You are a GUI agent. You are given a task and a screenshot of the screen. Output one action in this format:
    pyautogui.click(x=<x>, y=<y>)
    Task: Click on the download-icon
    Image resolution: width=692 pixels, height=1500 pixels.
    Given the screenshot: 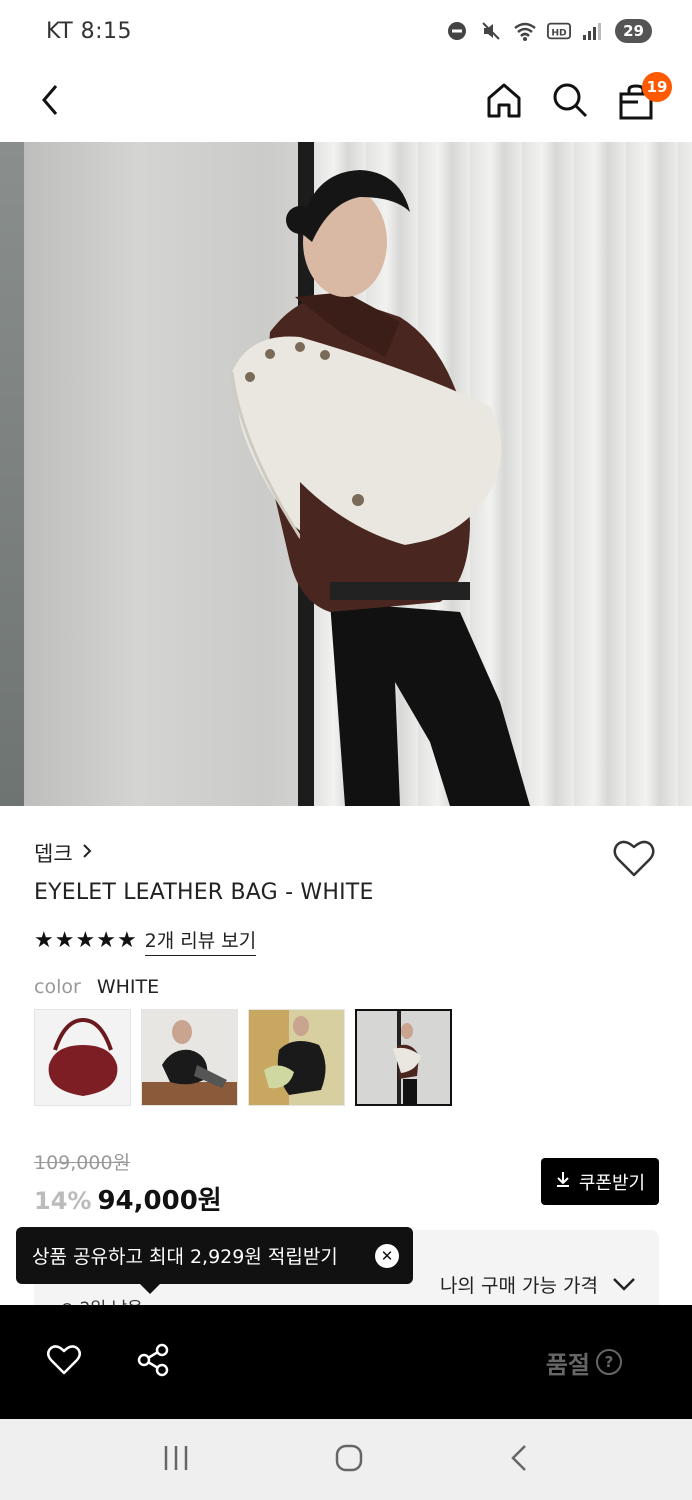 What is the action you would take?
    pyautogui.click(x=563, y=1181)
    